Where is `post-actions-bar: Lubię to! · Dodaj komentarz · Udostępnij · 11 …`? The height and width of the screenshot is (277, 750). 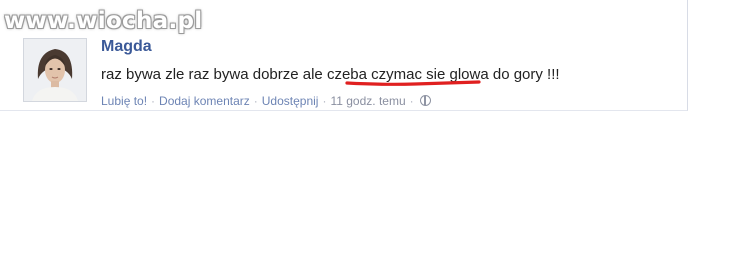 post-actions-bar: Lubię to! · Dodaj komentarz · Udostępnij · 11 … is located at coordinates (266, 101).